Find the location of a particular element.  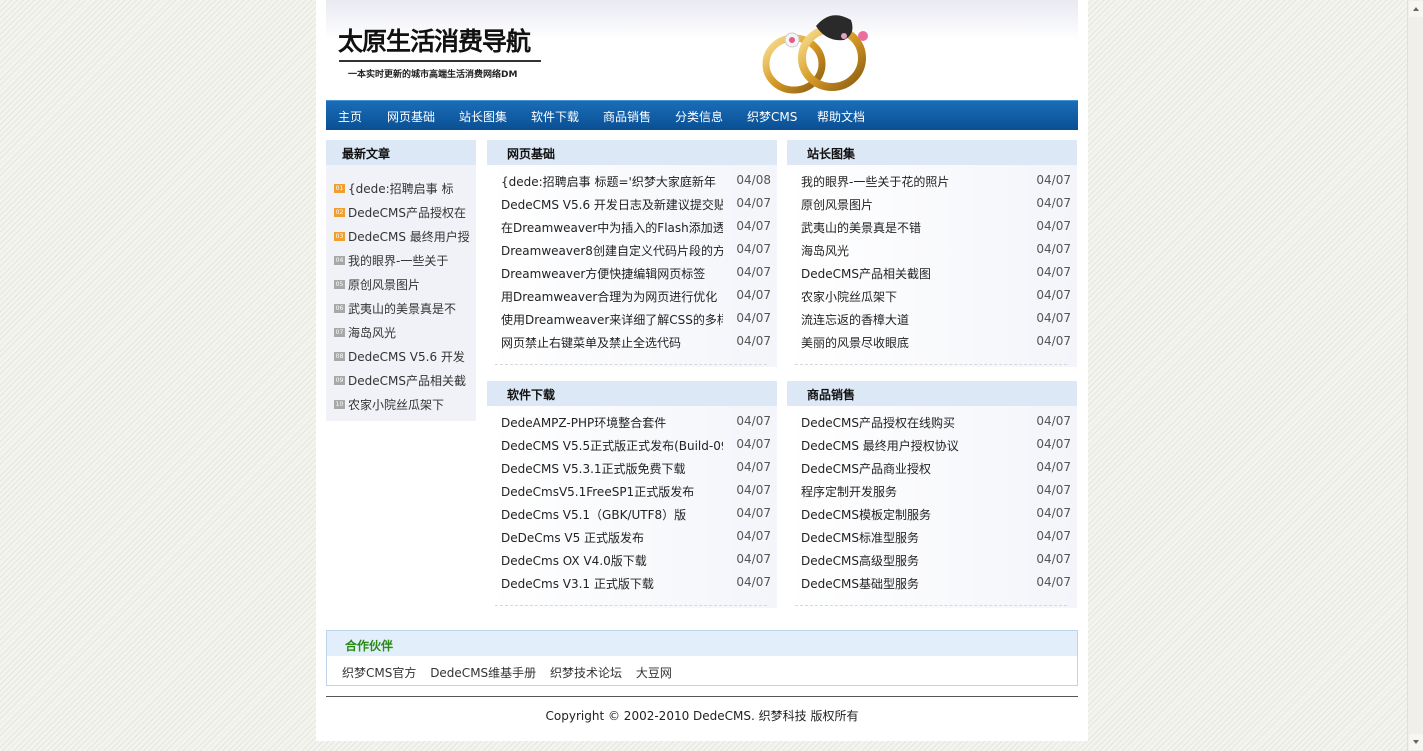

nav-downloads: 软件下载 is located at coordinates (555, 116).